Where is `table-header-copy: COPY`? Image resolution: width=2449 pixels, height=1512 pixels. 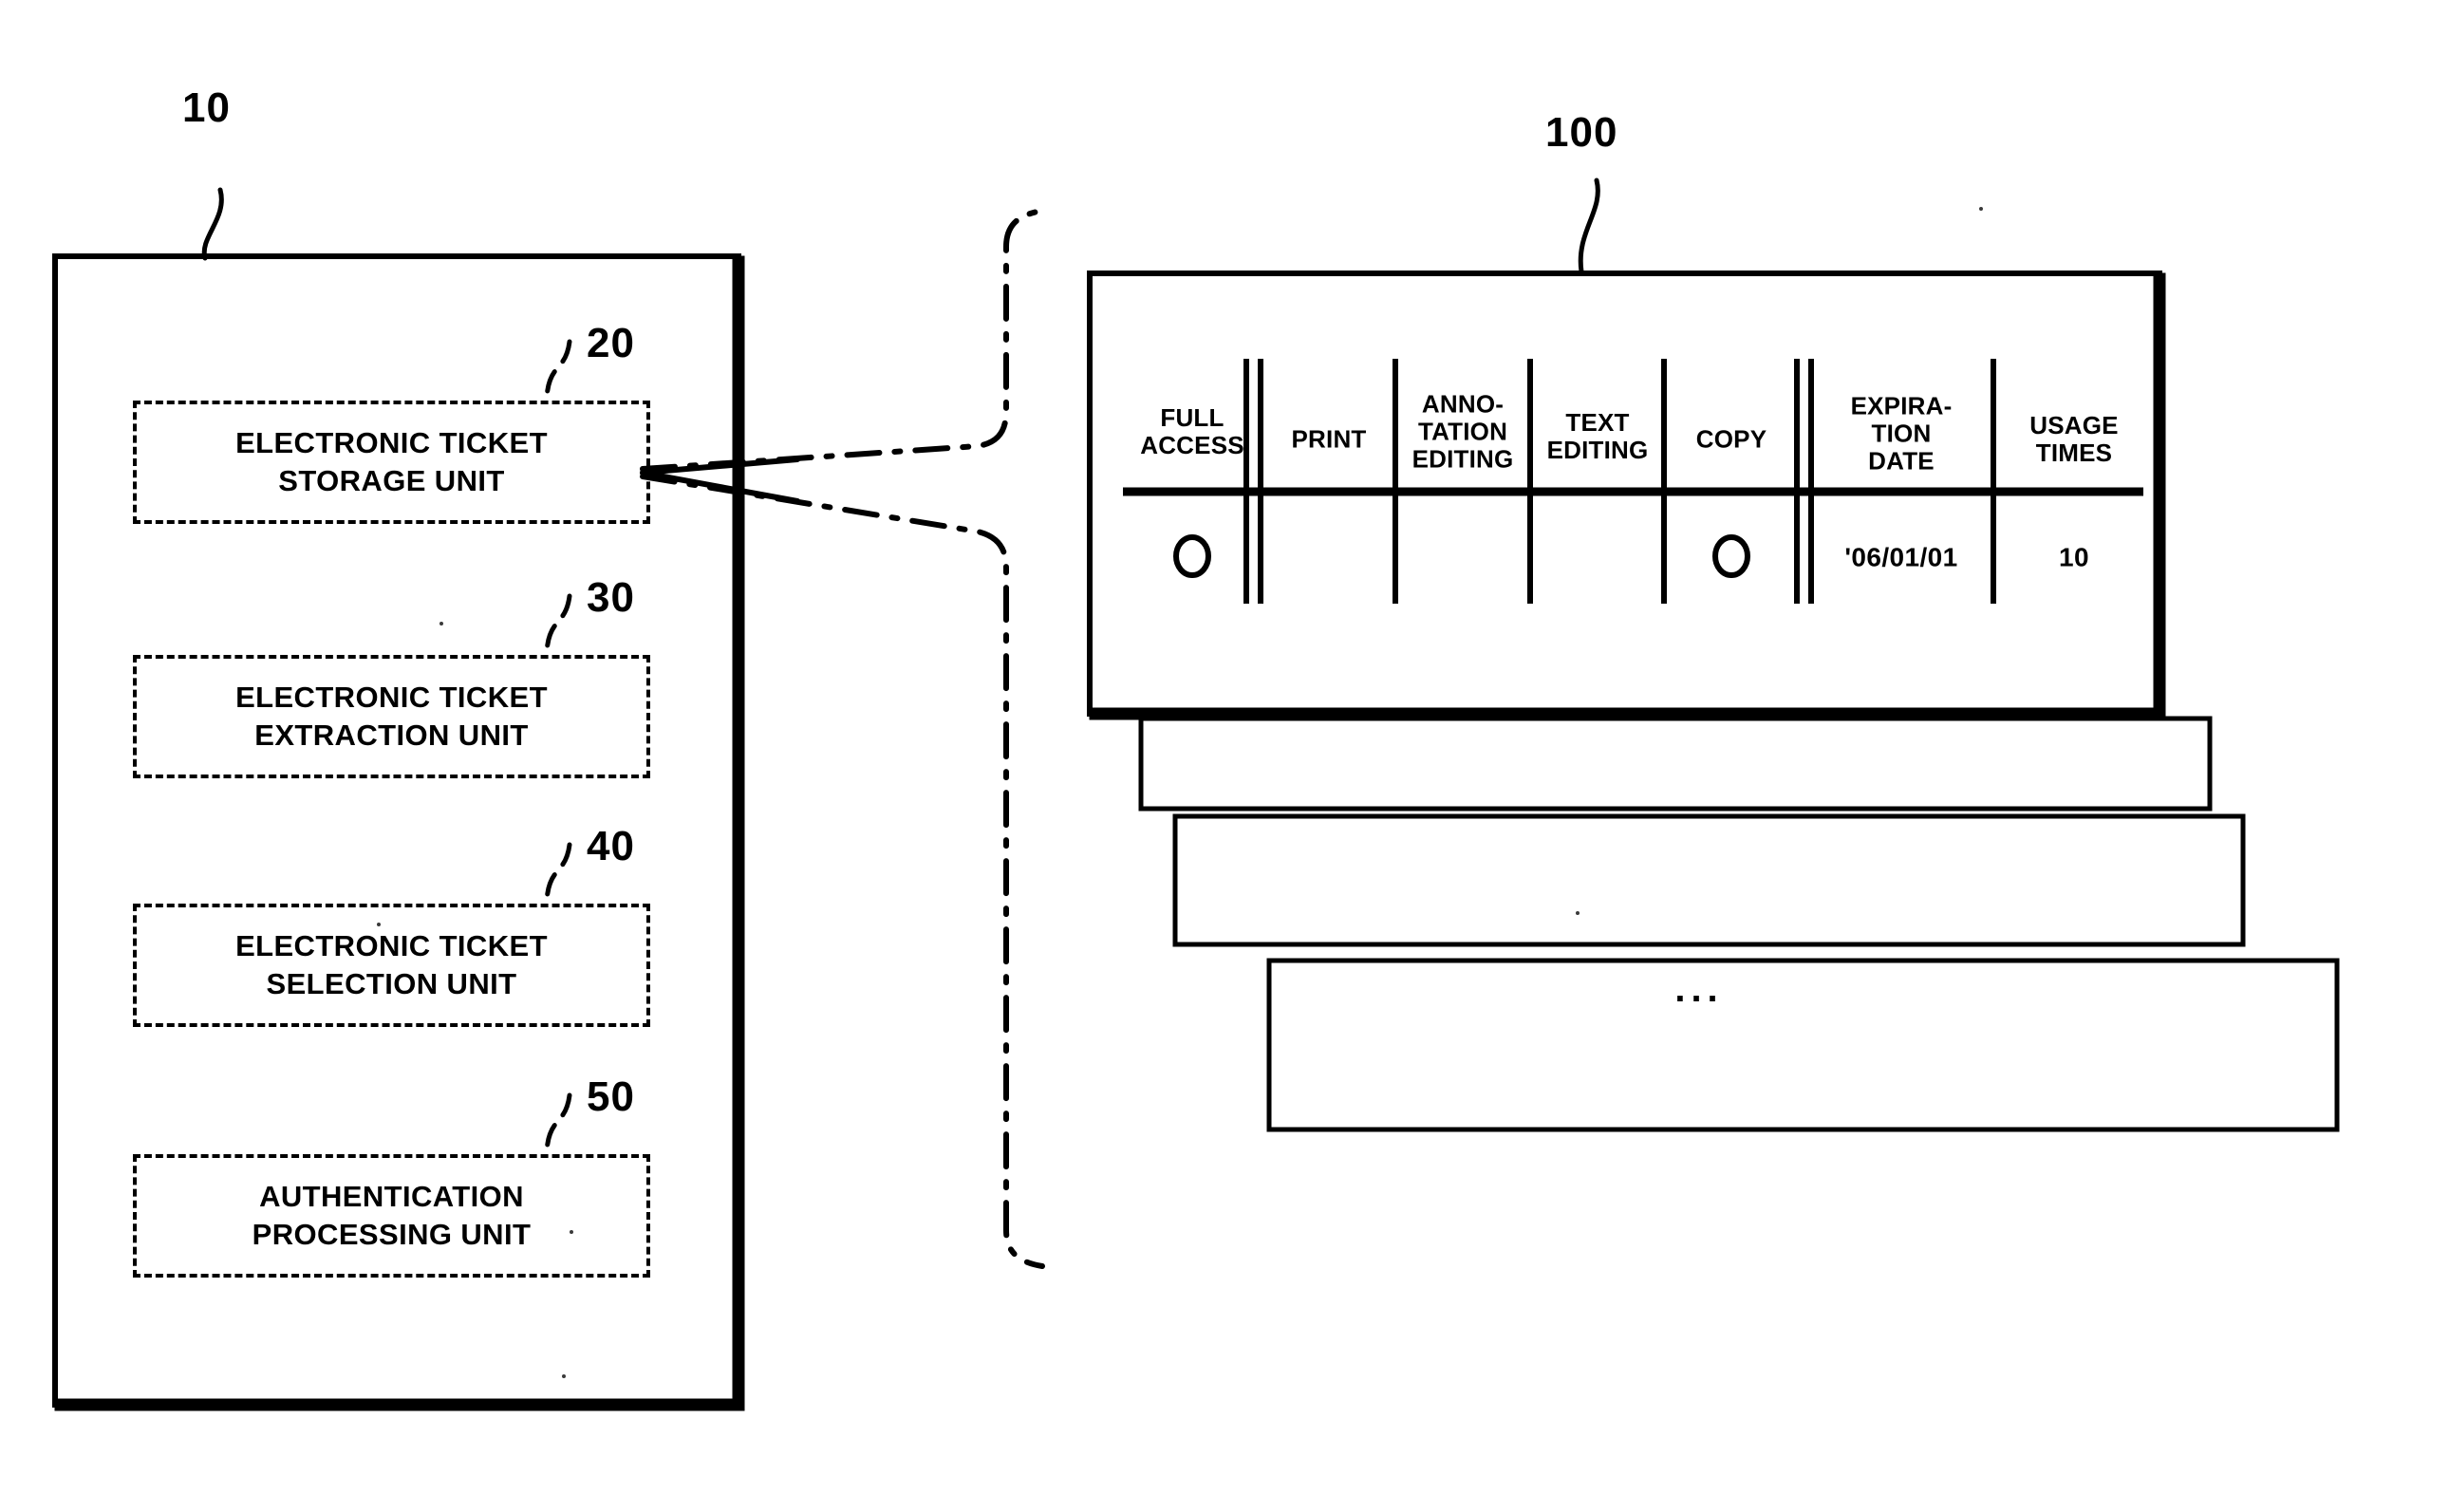 table-header-copy: COPY is located at coordinates (1731, 439).